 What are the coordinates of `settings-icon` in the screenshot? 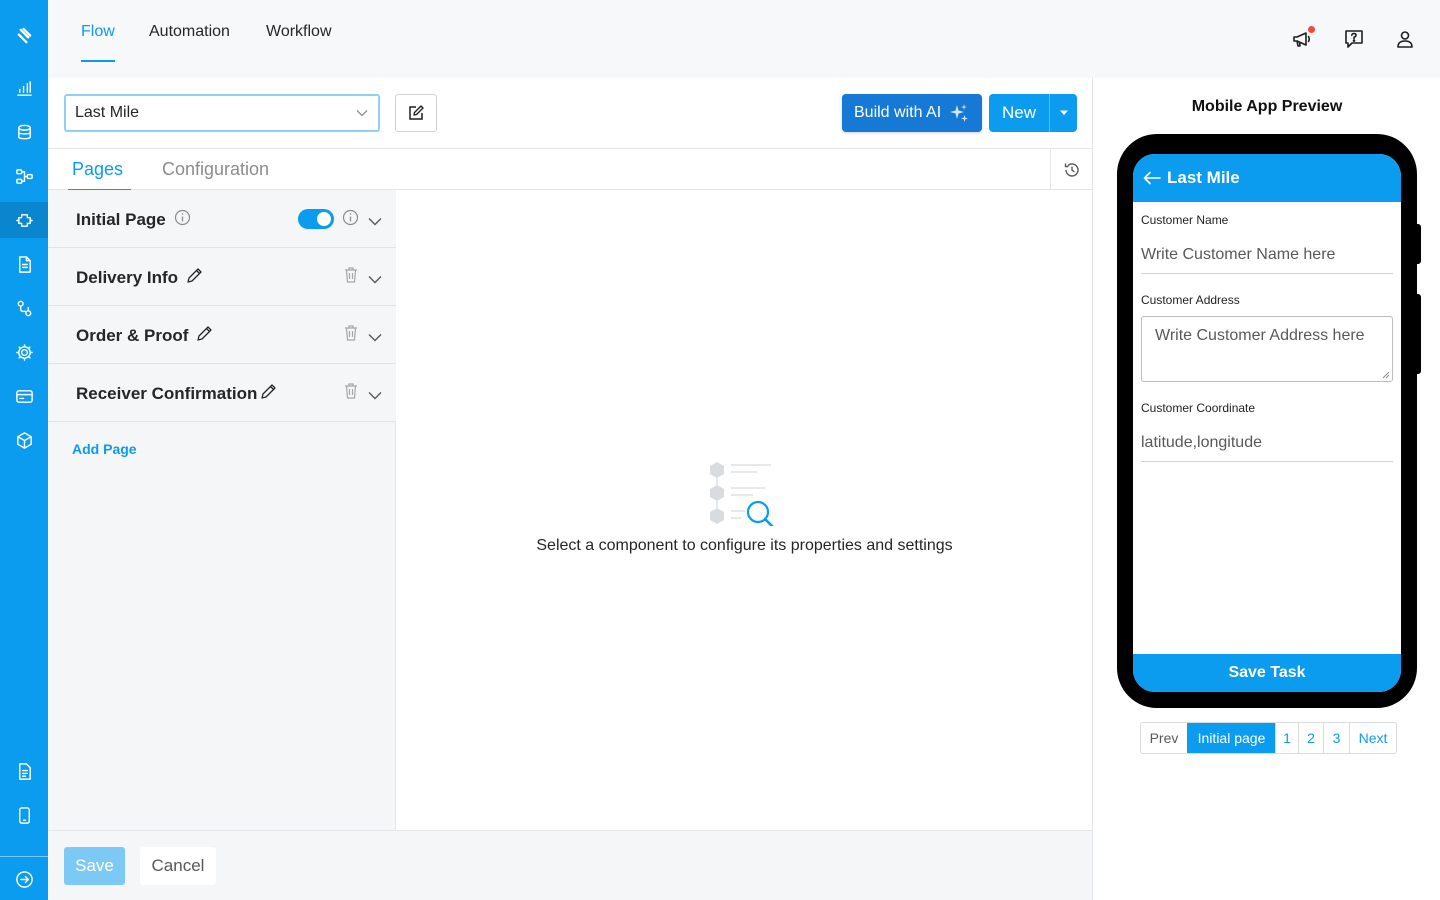 It's located at (24, 352).